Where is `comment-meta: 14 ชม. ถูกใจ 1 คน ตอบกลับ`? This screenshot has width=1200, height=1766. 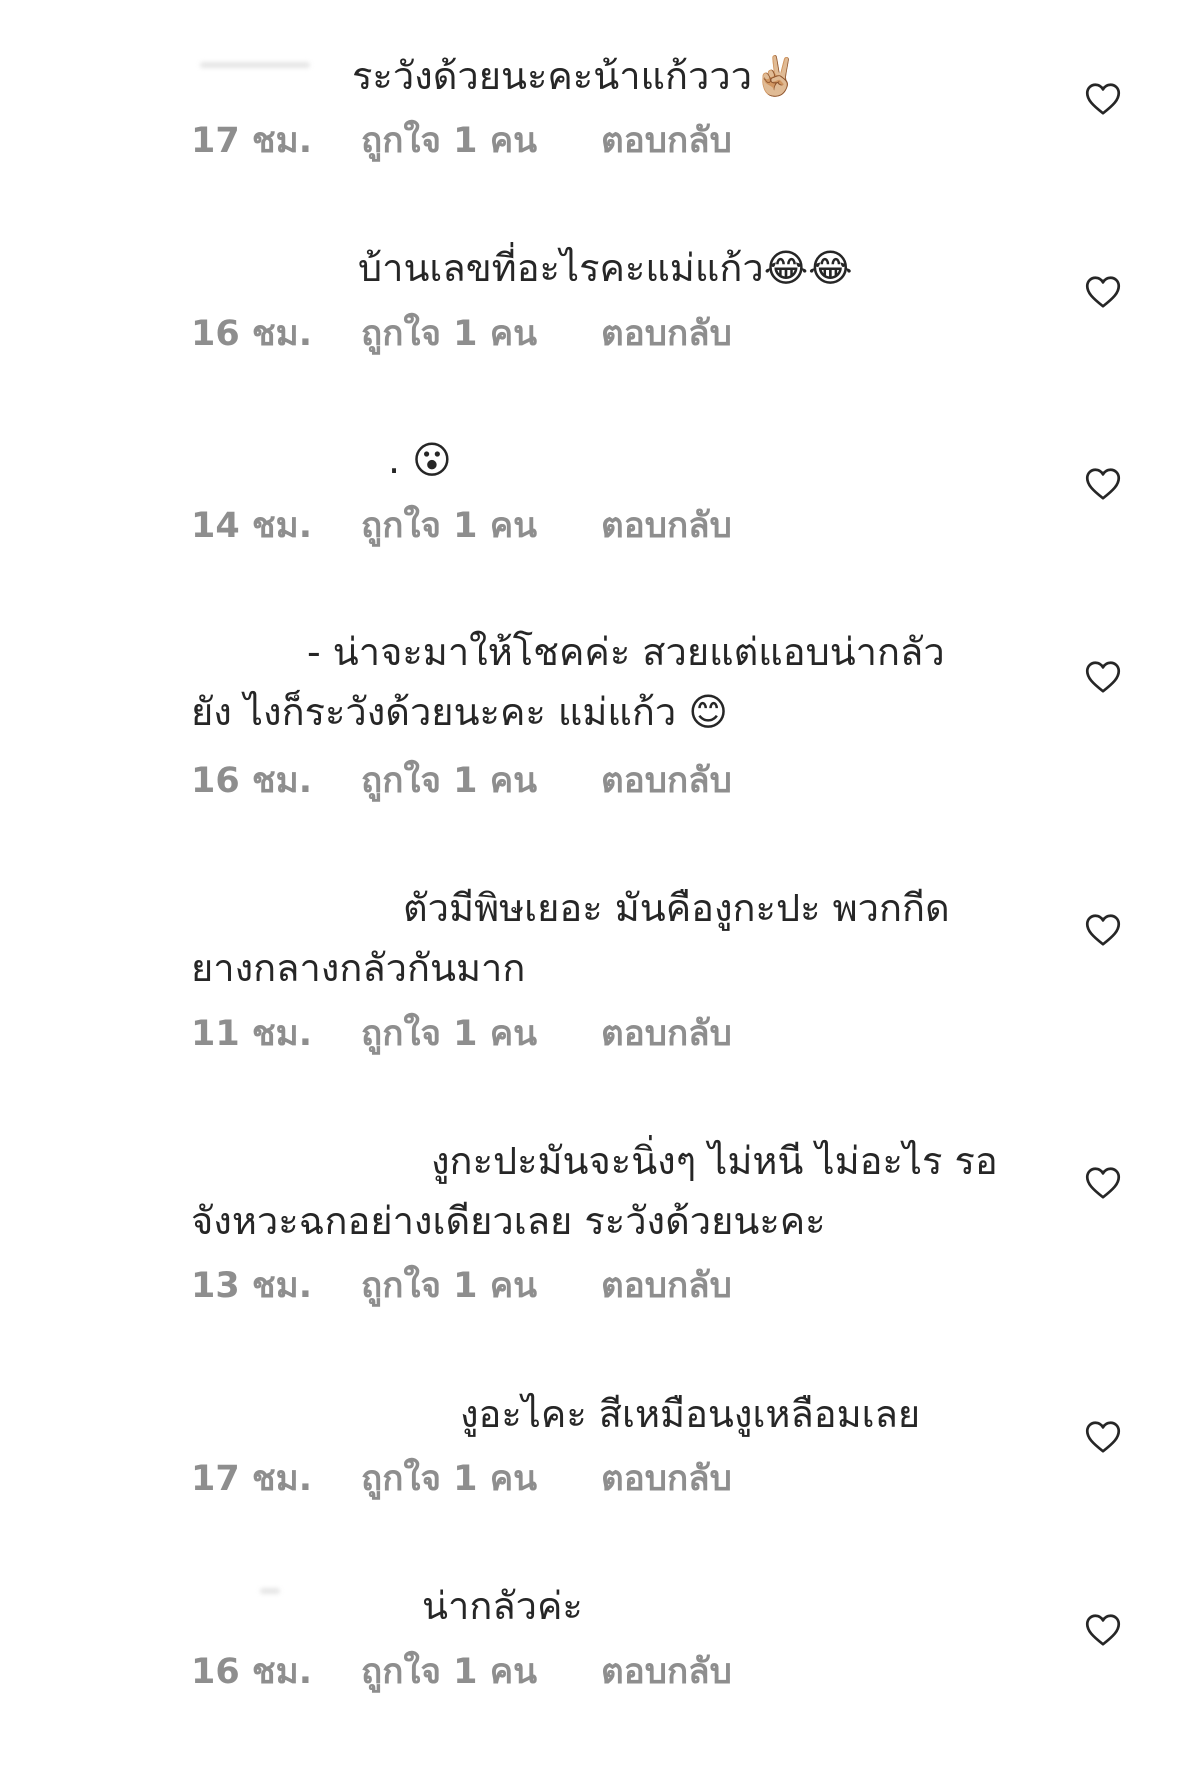
comment-meta: 14 ชม. ถูกใจ 1 คน ตอบกลับ is located at coordinates (461, 526).